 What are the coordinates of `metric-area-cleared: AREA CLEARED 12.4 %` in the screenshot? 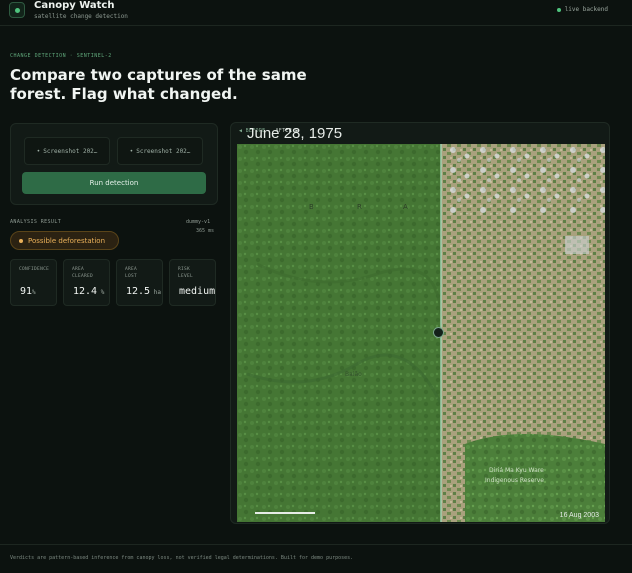 It's located at (86, 282).